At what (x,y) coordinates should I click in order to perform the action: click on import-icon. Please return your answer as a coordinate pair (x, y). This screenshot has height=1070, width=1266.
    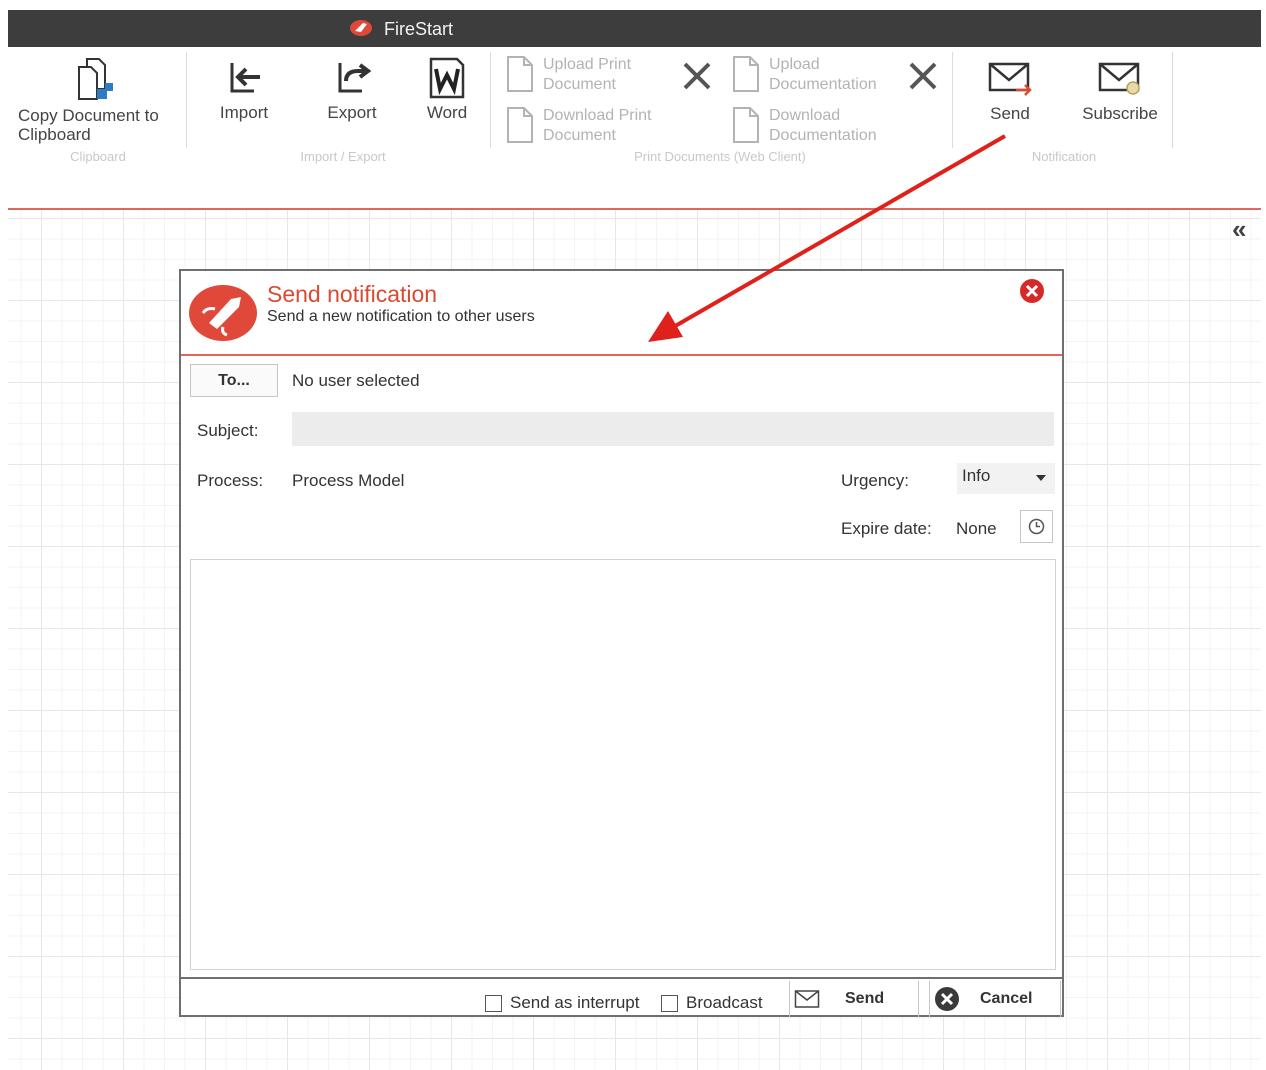
    Looking at the image, I should click on (245, 78).